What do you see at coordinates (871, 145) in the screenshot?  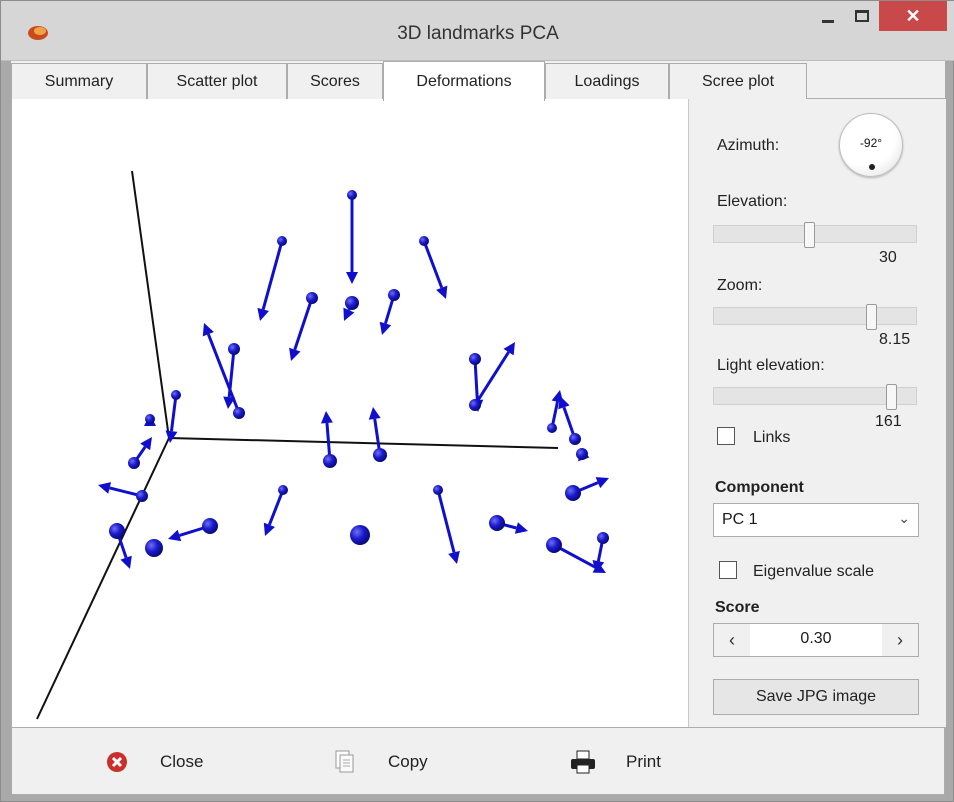 I see `azimuth-dial: -92°` at bounding box center [871, 145].